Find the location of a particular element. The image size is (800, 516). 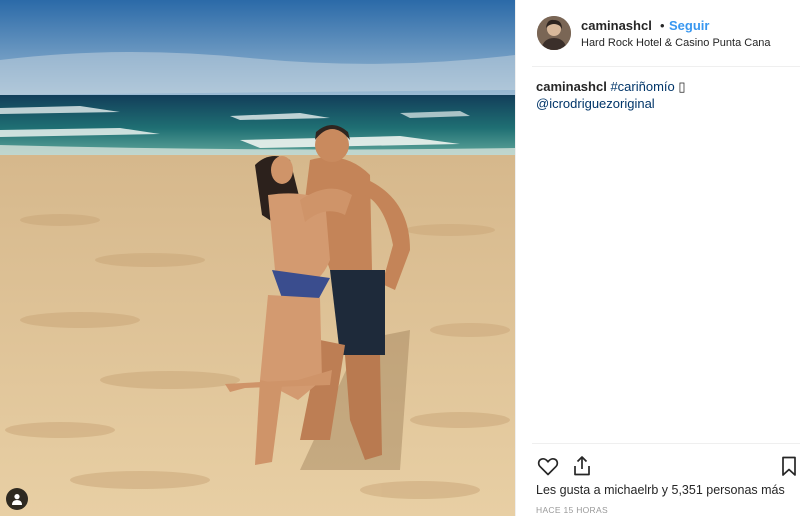

caption-mention: @icrodriguezoriginal is located at coordinates (595, 103).